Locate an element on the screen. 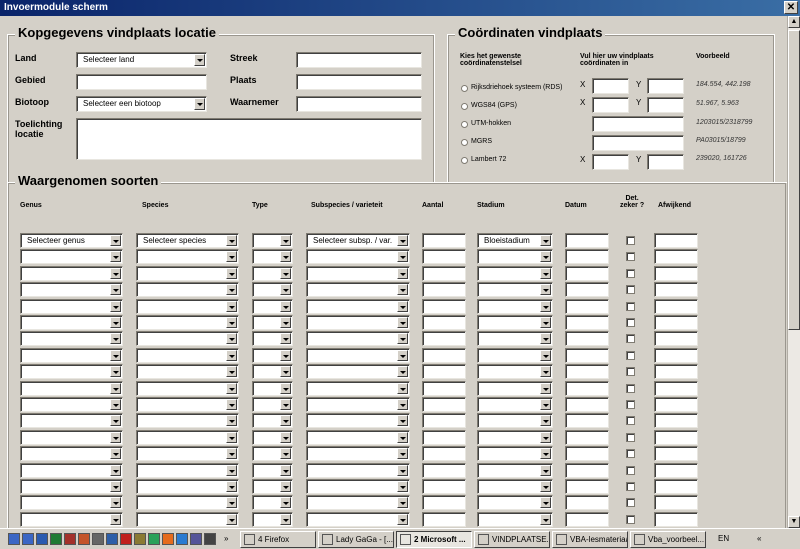 The height and width of the screenshot is (549, 800). genus-select: Selecteer genus is located at coordinates (71, 240).